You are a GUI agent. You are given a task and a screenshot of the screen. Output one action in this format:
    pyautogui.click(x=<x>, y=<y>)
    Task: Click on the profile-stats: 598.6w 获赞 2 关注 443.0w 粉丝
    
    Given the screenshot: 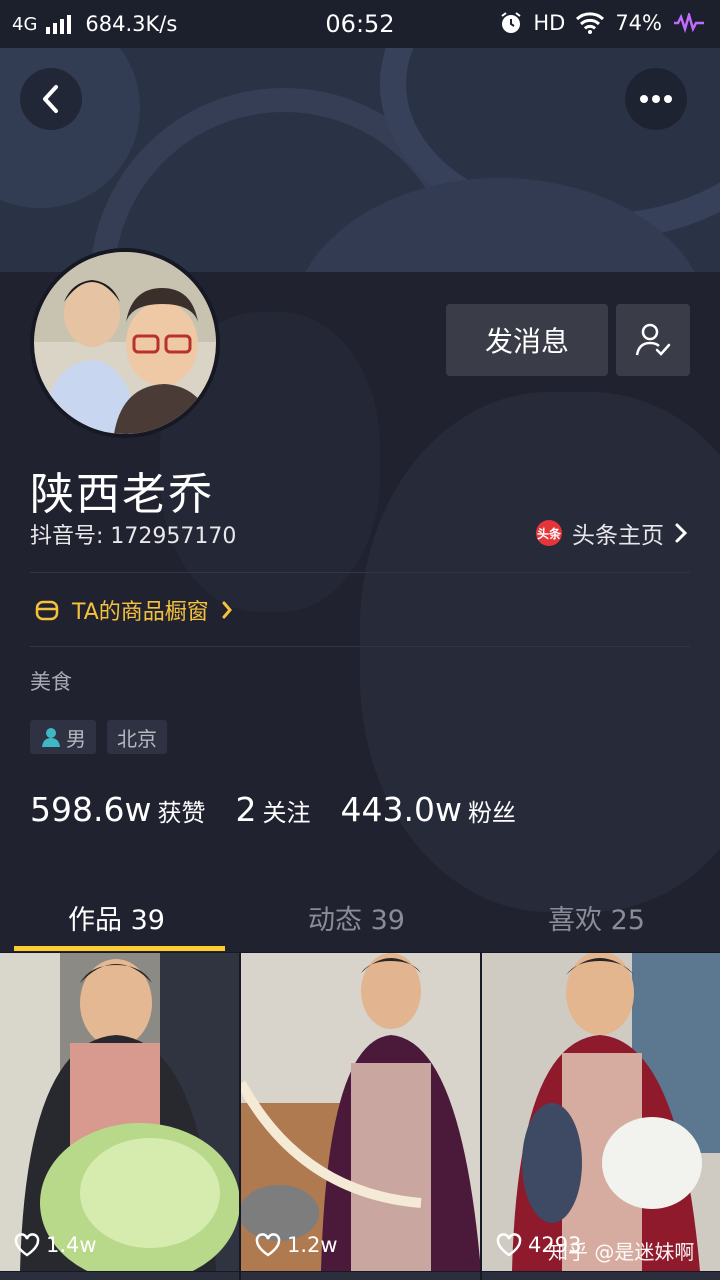 What is the action you would take?
    pyautogui.click(x=288, y=809)
    